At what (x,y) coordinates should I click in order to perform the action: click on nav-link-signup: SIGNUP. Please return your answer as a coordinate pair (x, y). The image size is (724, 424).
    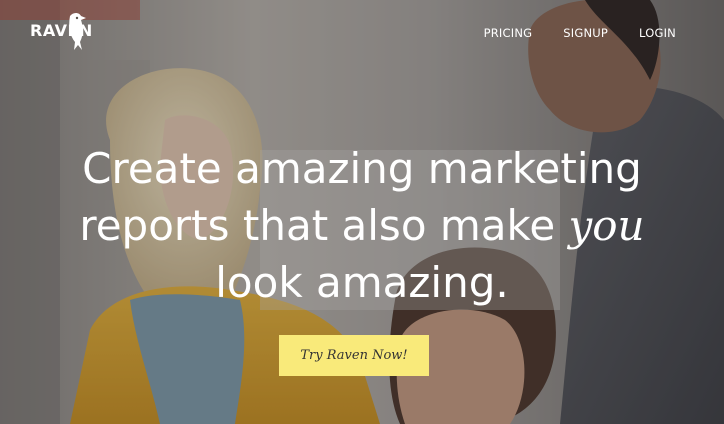
    Looking at the image, I should click on (585, 33).